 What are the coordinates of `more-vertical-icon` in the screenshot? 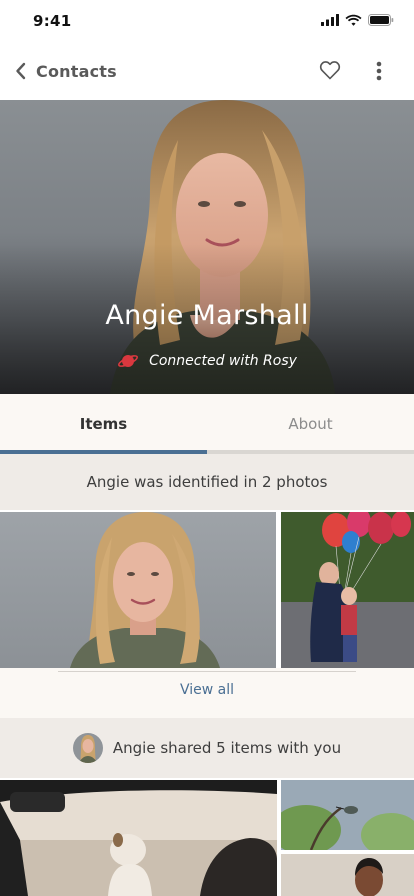 It's located at (379, 71).